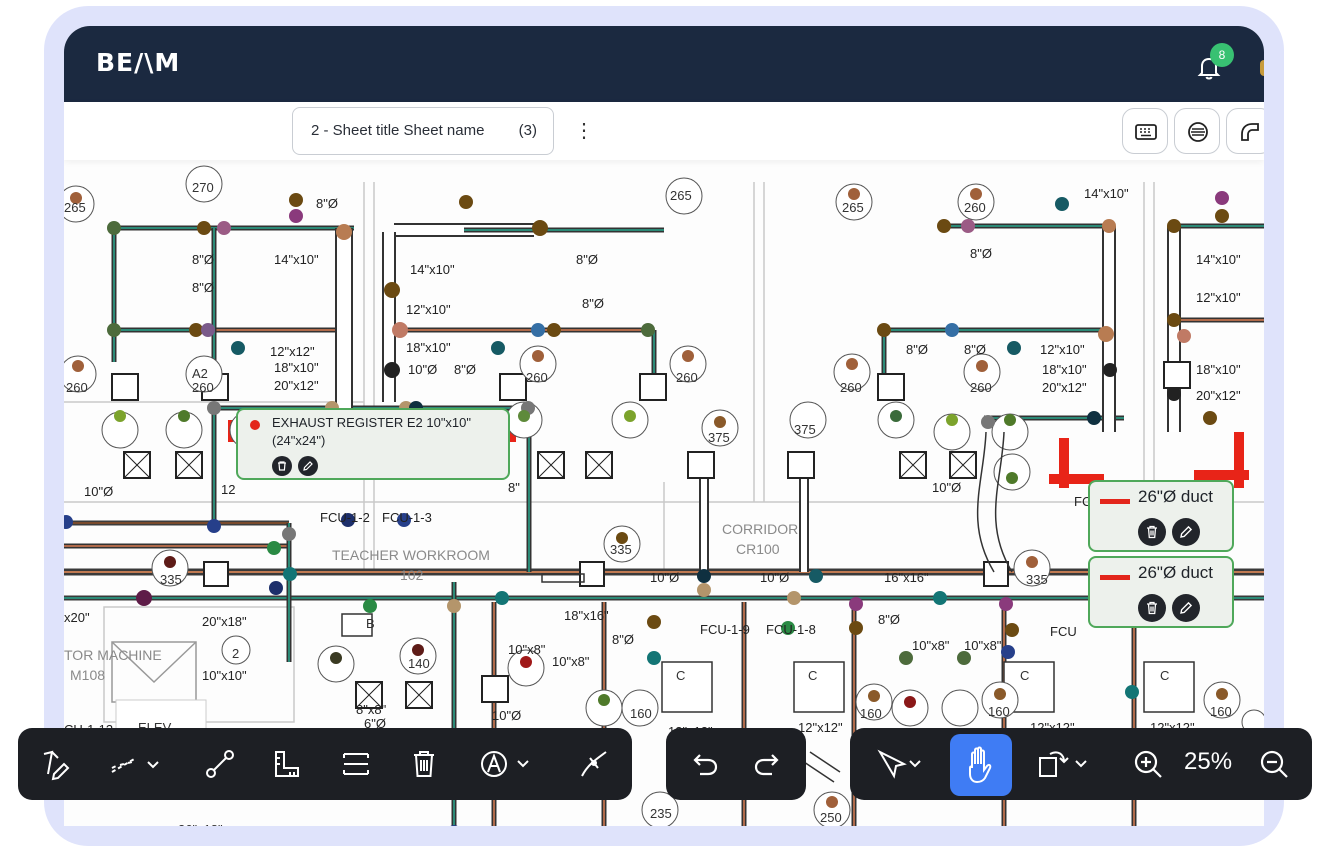  What do you see at coordinates (514, 487) in the screenshot?
I see `svg-text: 8"` at bounding box center [514, 487].